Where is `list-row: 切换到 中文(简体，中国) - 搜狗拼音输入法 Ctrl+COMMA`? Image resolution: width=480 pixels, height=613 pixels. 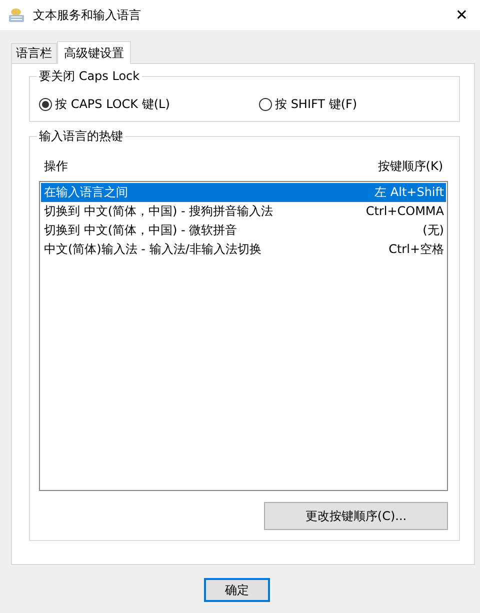 list-row: 切换到 中文(简体，中国) - 搜狗拼音输入法 Ctrl+COMMA is located at coordinates (243, 211).